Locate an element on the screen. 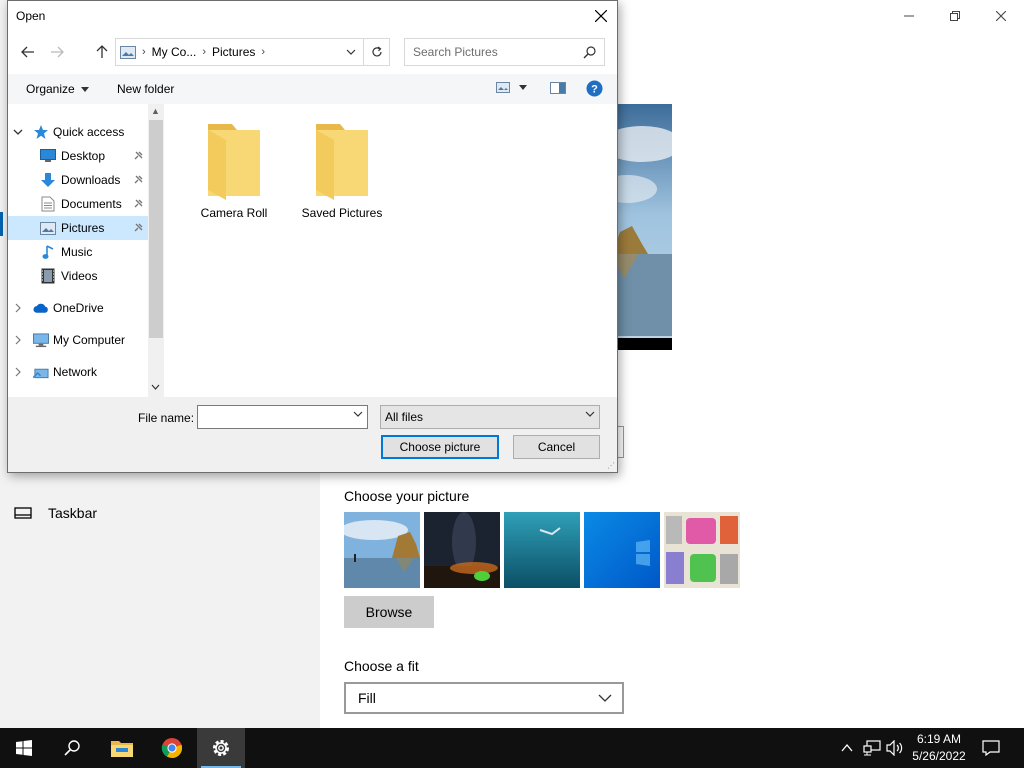  search-input is located at coordinates (493, 52).